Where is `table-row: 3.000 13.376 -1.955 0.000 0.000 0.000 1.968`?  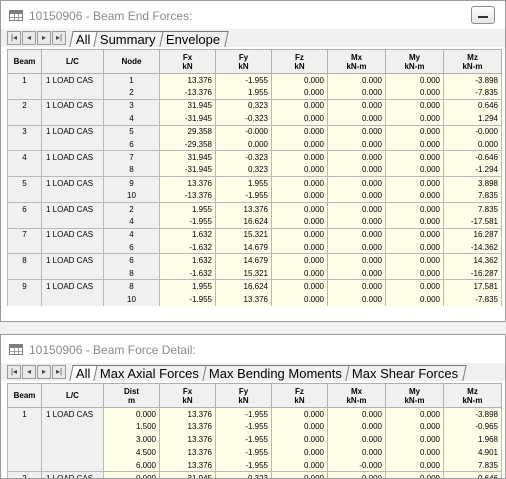
table-row: 3.000 13.376 -1.955 0.000 0.000 0.000 1.968 is located at coordinates (254, 440).